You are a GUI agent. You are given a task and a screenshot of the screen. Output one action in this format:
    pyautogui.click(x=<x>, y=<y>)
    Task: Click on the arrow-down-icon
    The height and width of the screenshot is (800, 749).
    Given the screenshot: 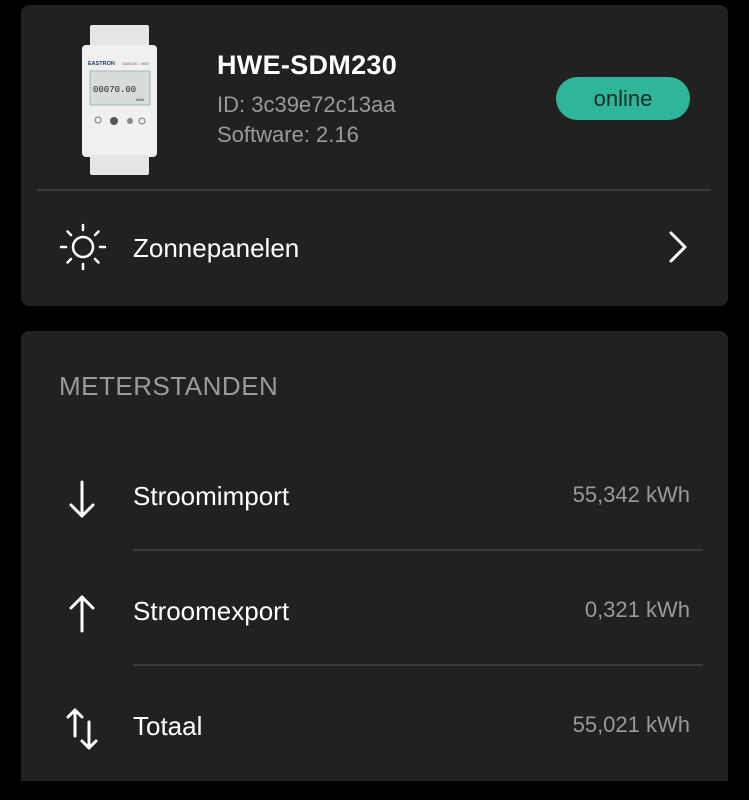 What is the action you would take?
    pyautogui.click(x=82, y=499)
    